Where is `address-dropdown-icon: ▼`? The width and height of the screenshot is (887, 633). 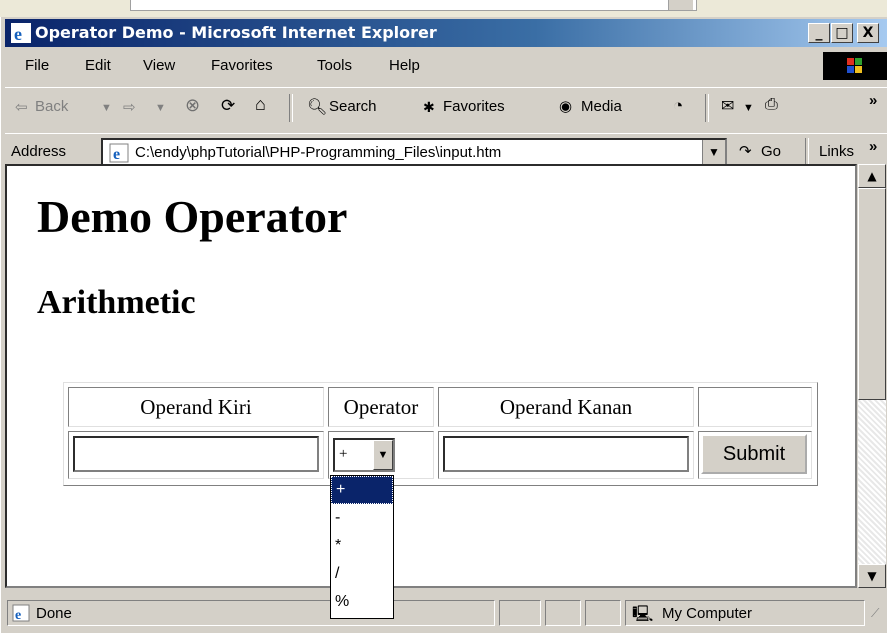
address-dropdown-icon: ▼ is located at coordinates (713, 152).